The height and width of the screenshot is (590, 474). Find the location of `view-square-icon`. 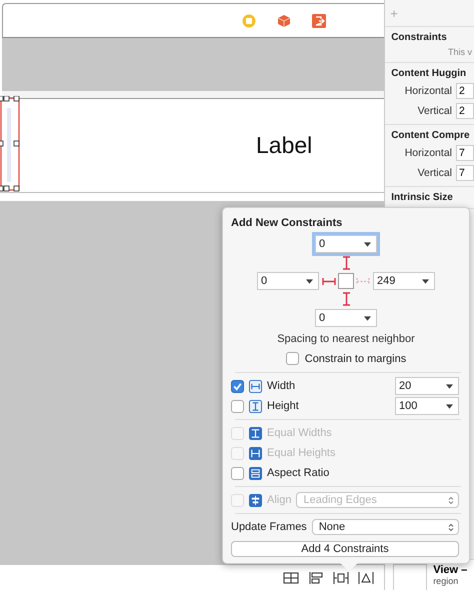

view-square-icon is located at coordinates (346, 281).